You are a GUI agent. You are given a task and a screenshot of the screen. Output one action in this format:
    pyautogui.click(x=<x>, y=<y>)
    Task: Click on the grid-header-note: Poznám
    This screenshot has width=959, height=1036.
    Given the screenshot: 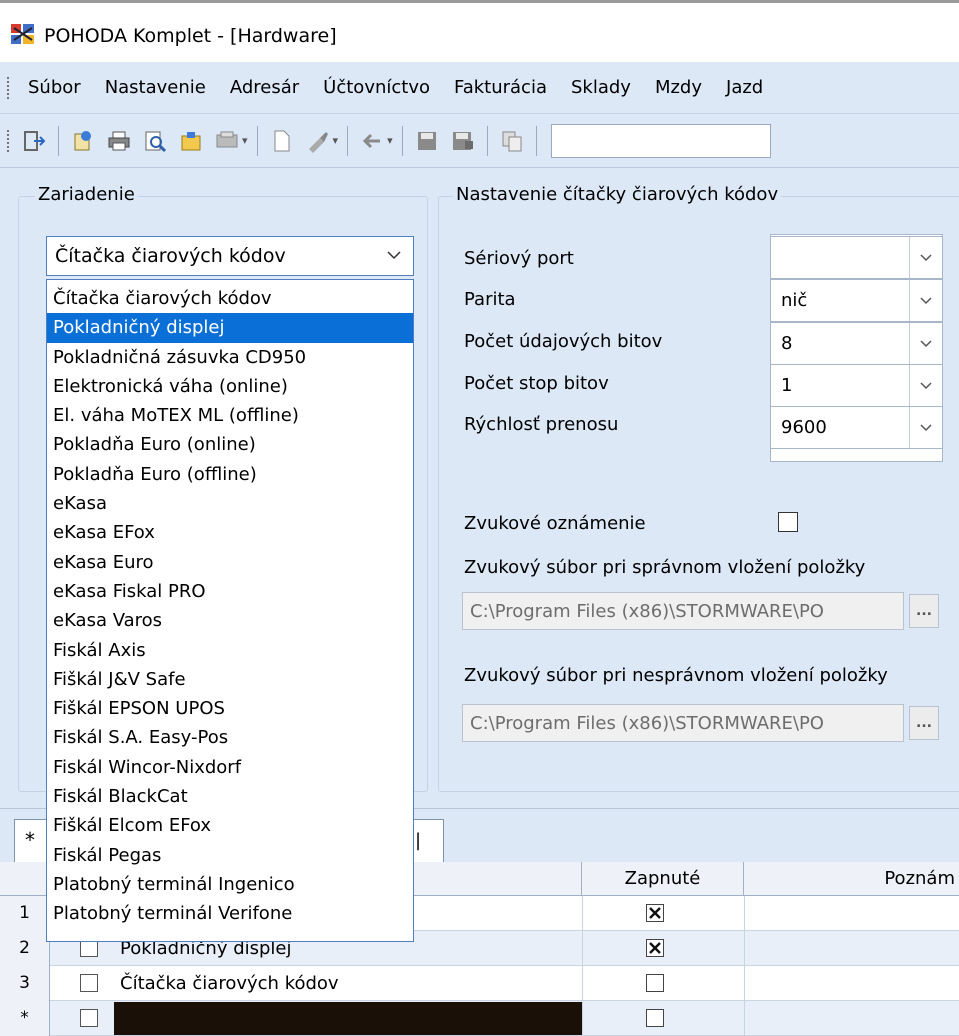 What is the action you would take?
    pyautogui.click(x=851, y=879)
    